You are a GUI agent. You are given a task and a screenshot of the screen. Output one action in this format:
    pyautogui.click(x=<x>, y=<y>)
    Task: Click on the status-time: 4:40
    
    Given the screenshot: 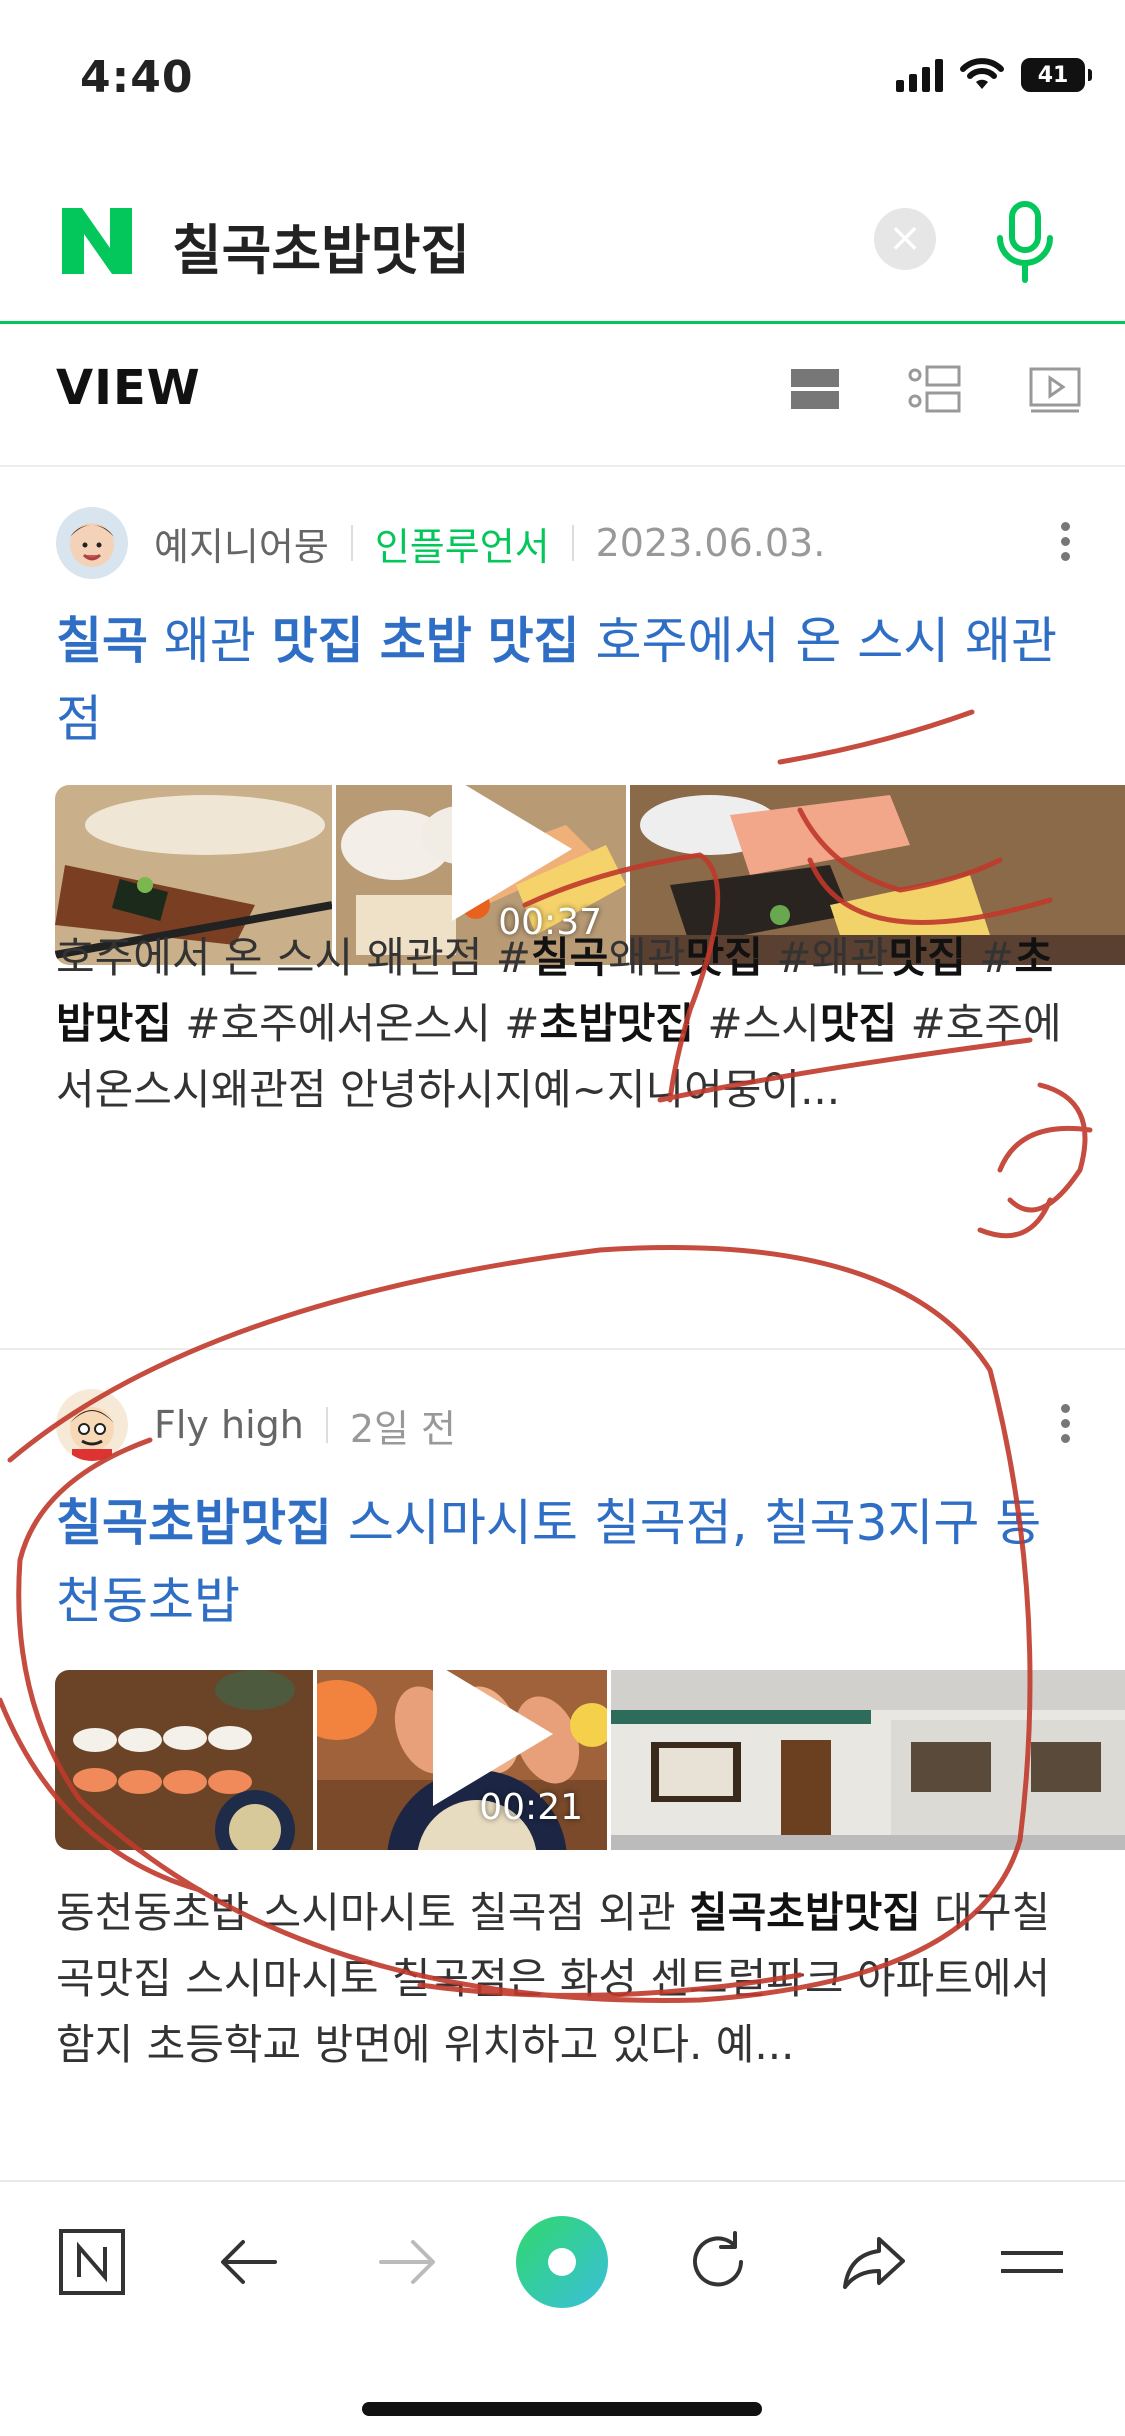 What is the action you would take?
    pyautogui.click(x=137, y=77)
    